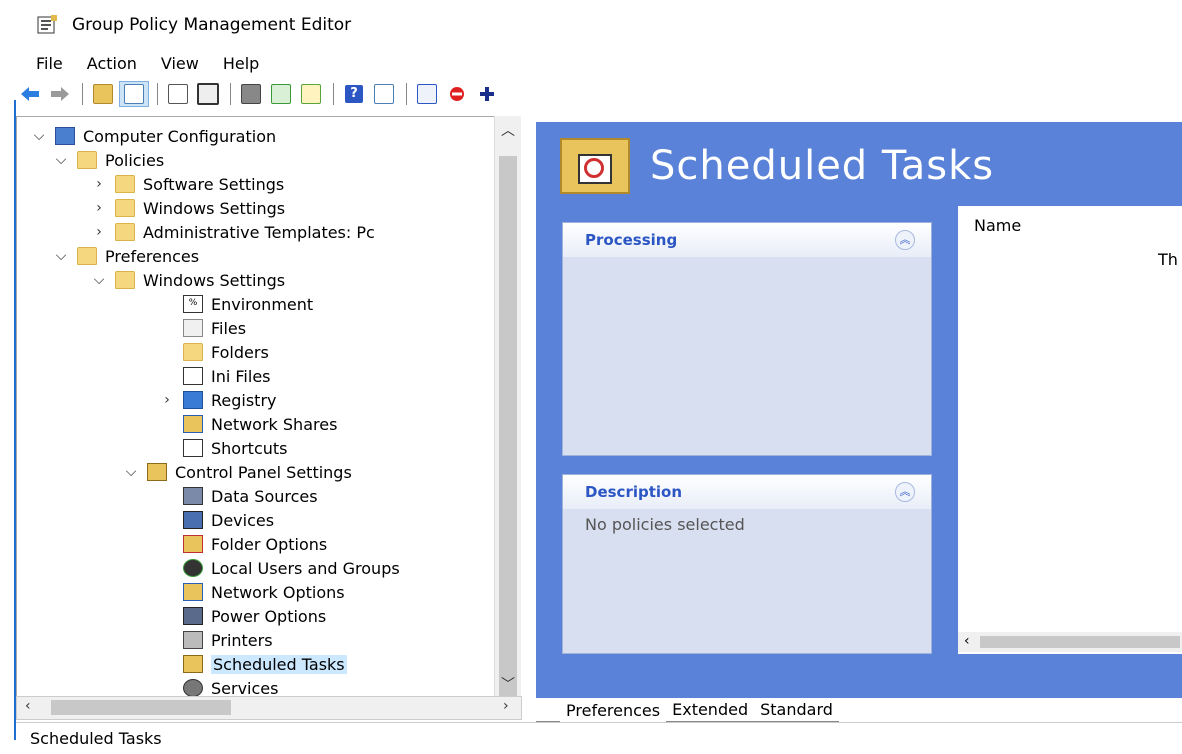 The width and height of the screenshot is (1182, 754). What do you see at coordinates (248, 304) in the screenshot?
I see `tree-node-environment: % Environment` at bounding box center [248, 304].